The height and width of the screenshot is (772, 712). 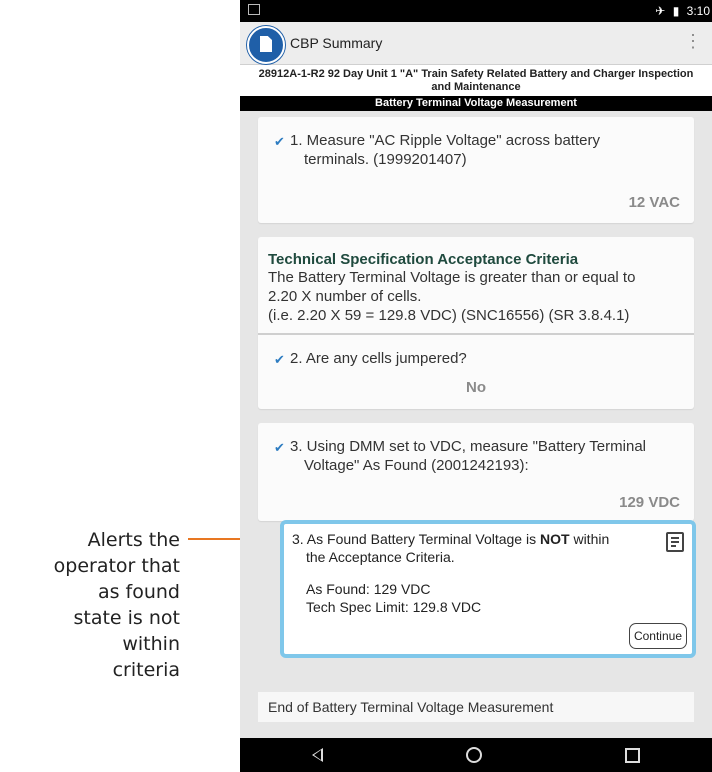 I want to click on status-bar: ✈ ▮ 3:10, so click(x=476, y=11).